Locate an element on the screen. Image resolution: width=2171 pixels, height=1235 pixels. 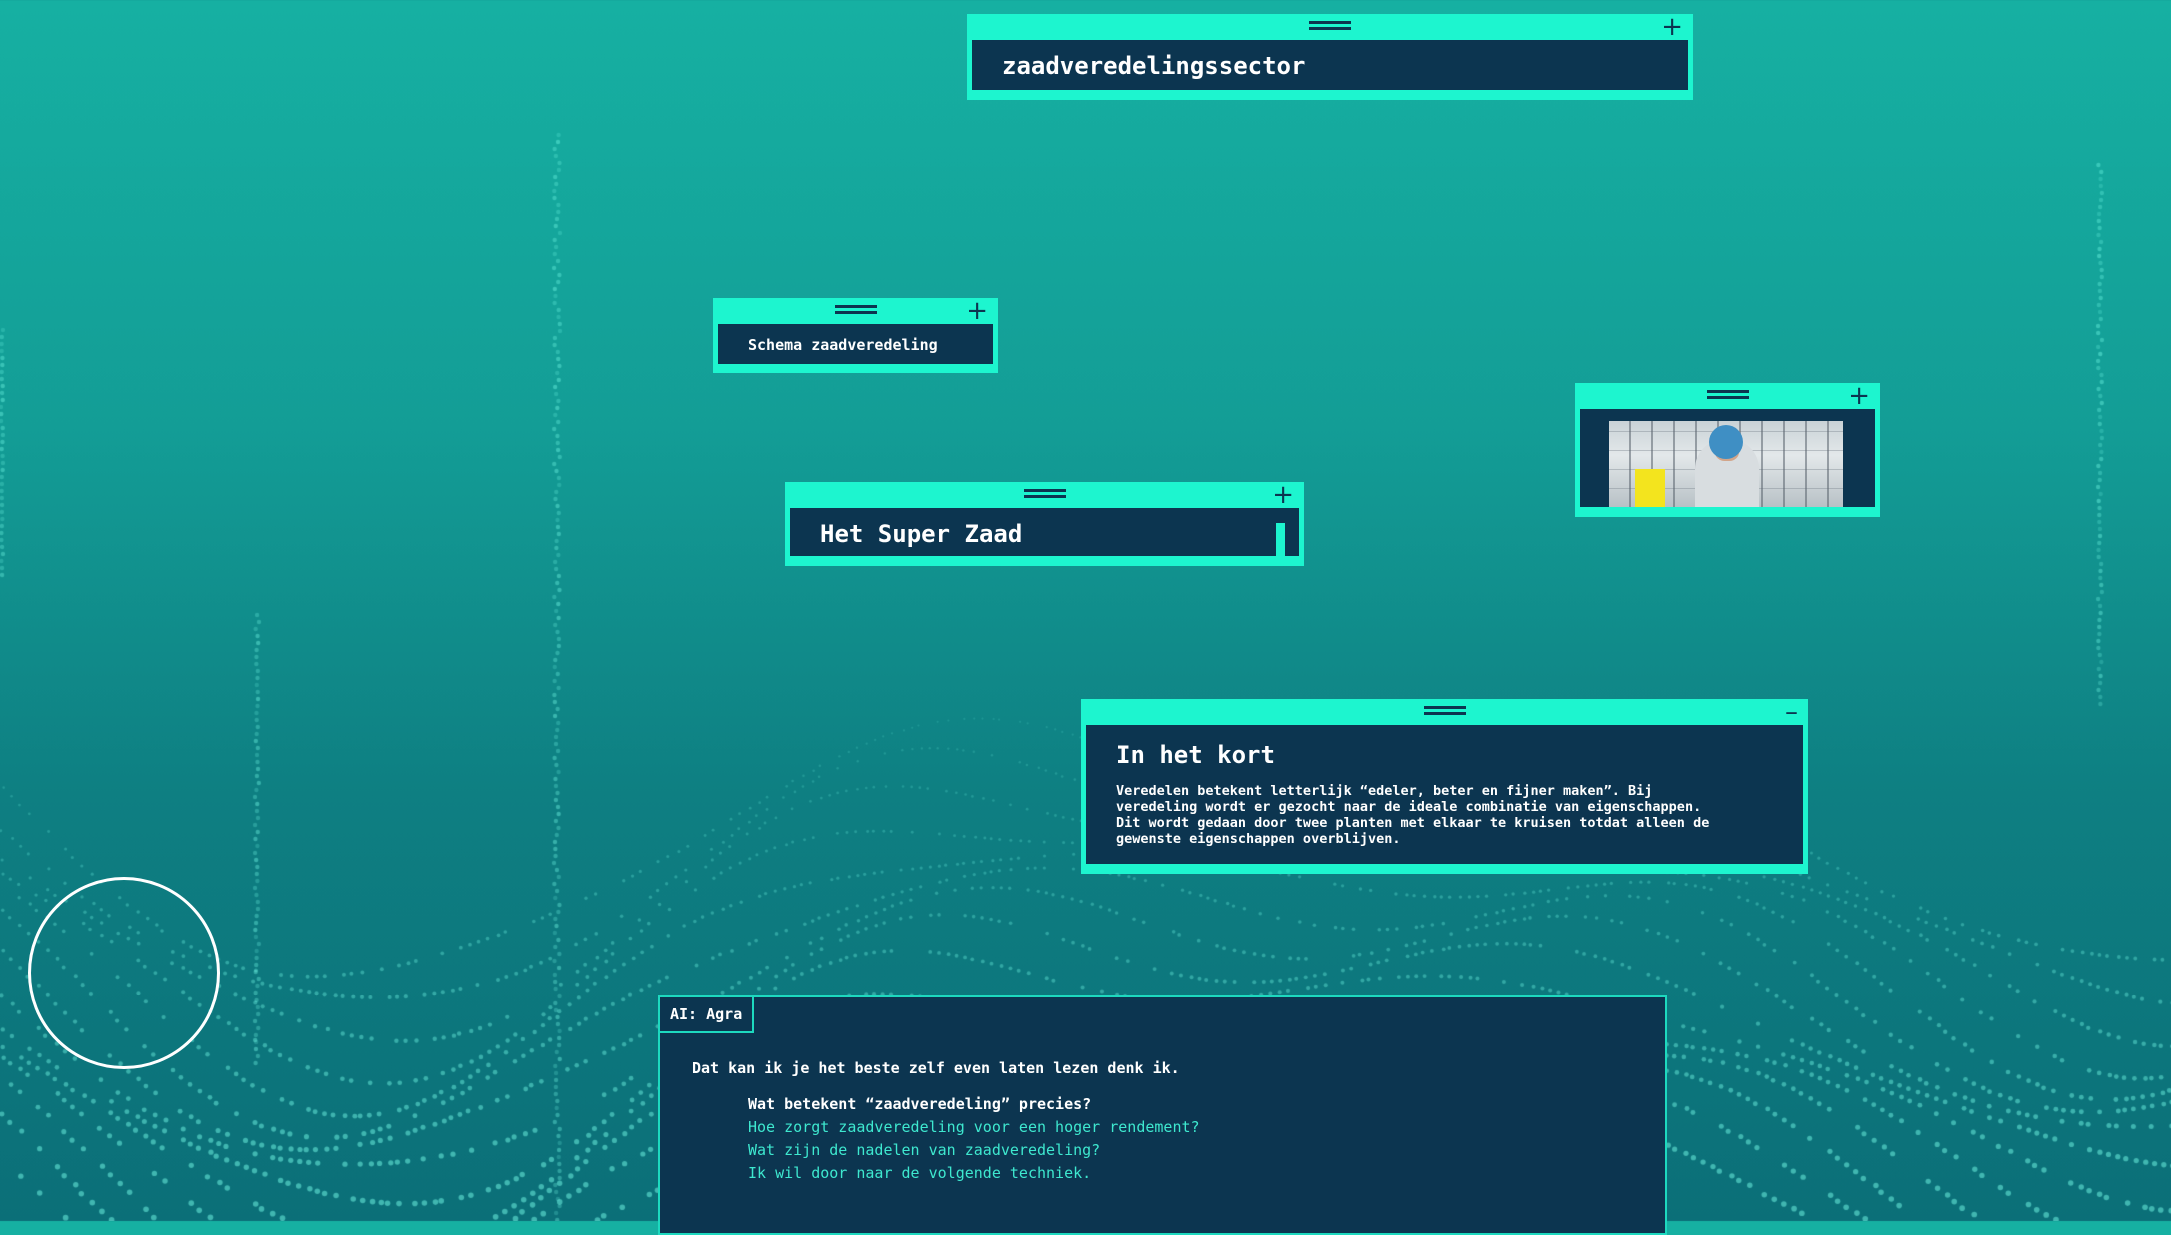
chat-option: Wat betekent “zaadveredeling” precies? is located at coordinates (974, 1104).